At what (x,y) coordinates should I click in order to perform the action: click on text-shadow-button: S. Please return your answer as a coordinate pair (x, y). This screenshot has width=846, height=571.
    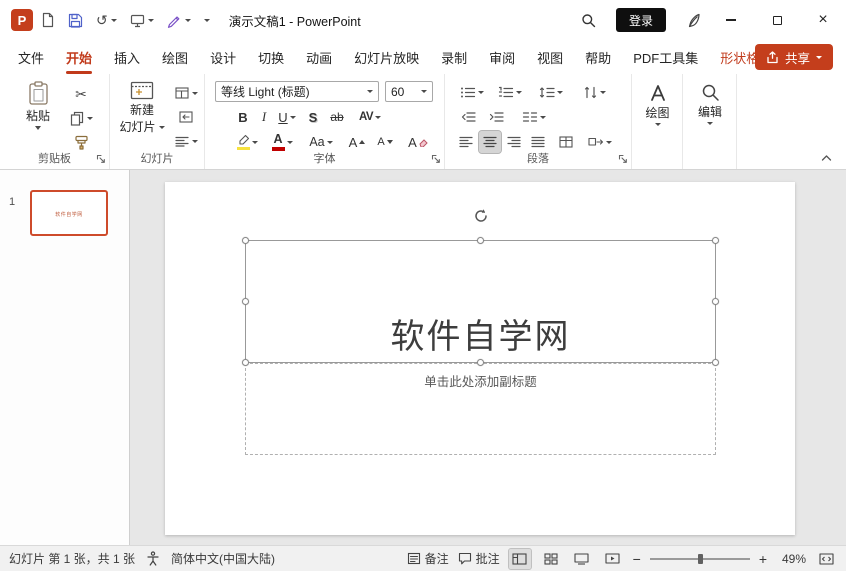
    Looking at the image, I should click on (313, 117).